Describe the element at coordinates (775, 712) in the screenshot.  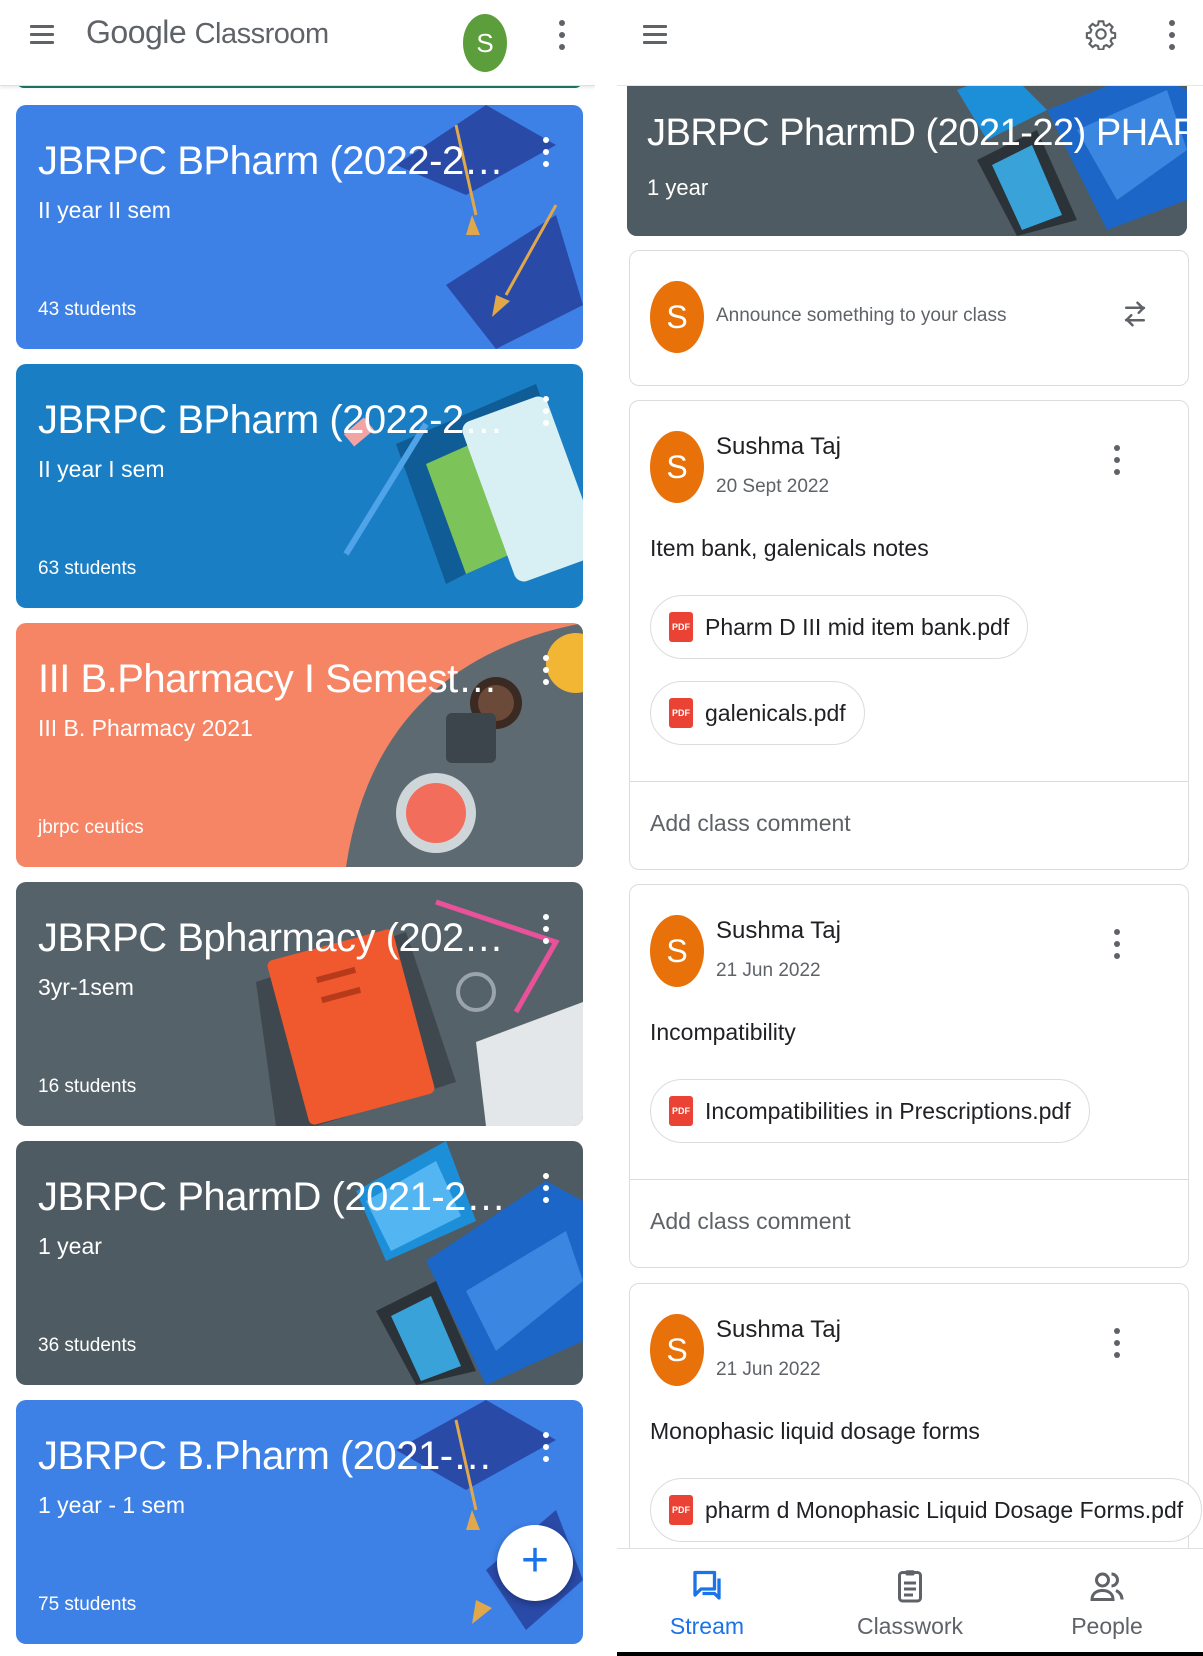
I see `attachment-name: galenicals.pdf` at that location.